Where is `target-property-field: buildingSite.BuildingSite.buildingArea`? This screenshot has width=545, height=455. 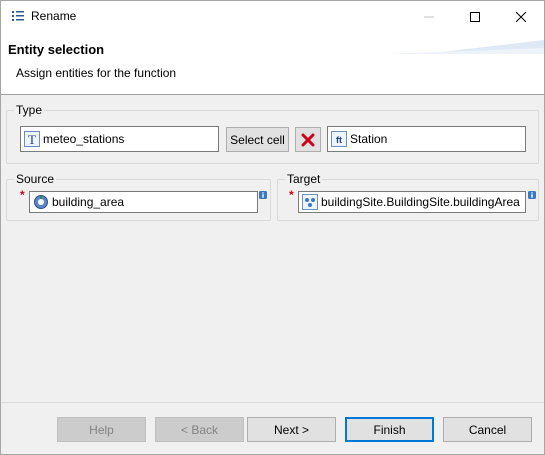
target-property-field: buildingSite.BuildingSite.buildingArea is located at coordinates (412, 202).